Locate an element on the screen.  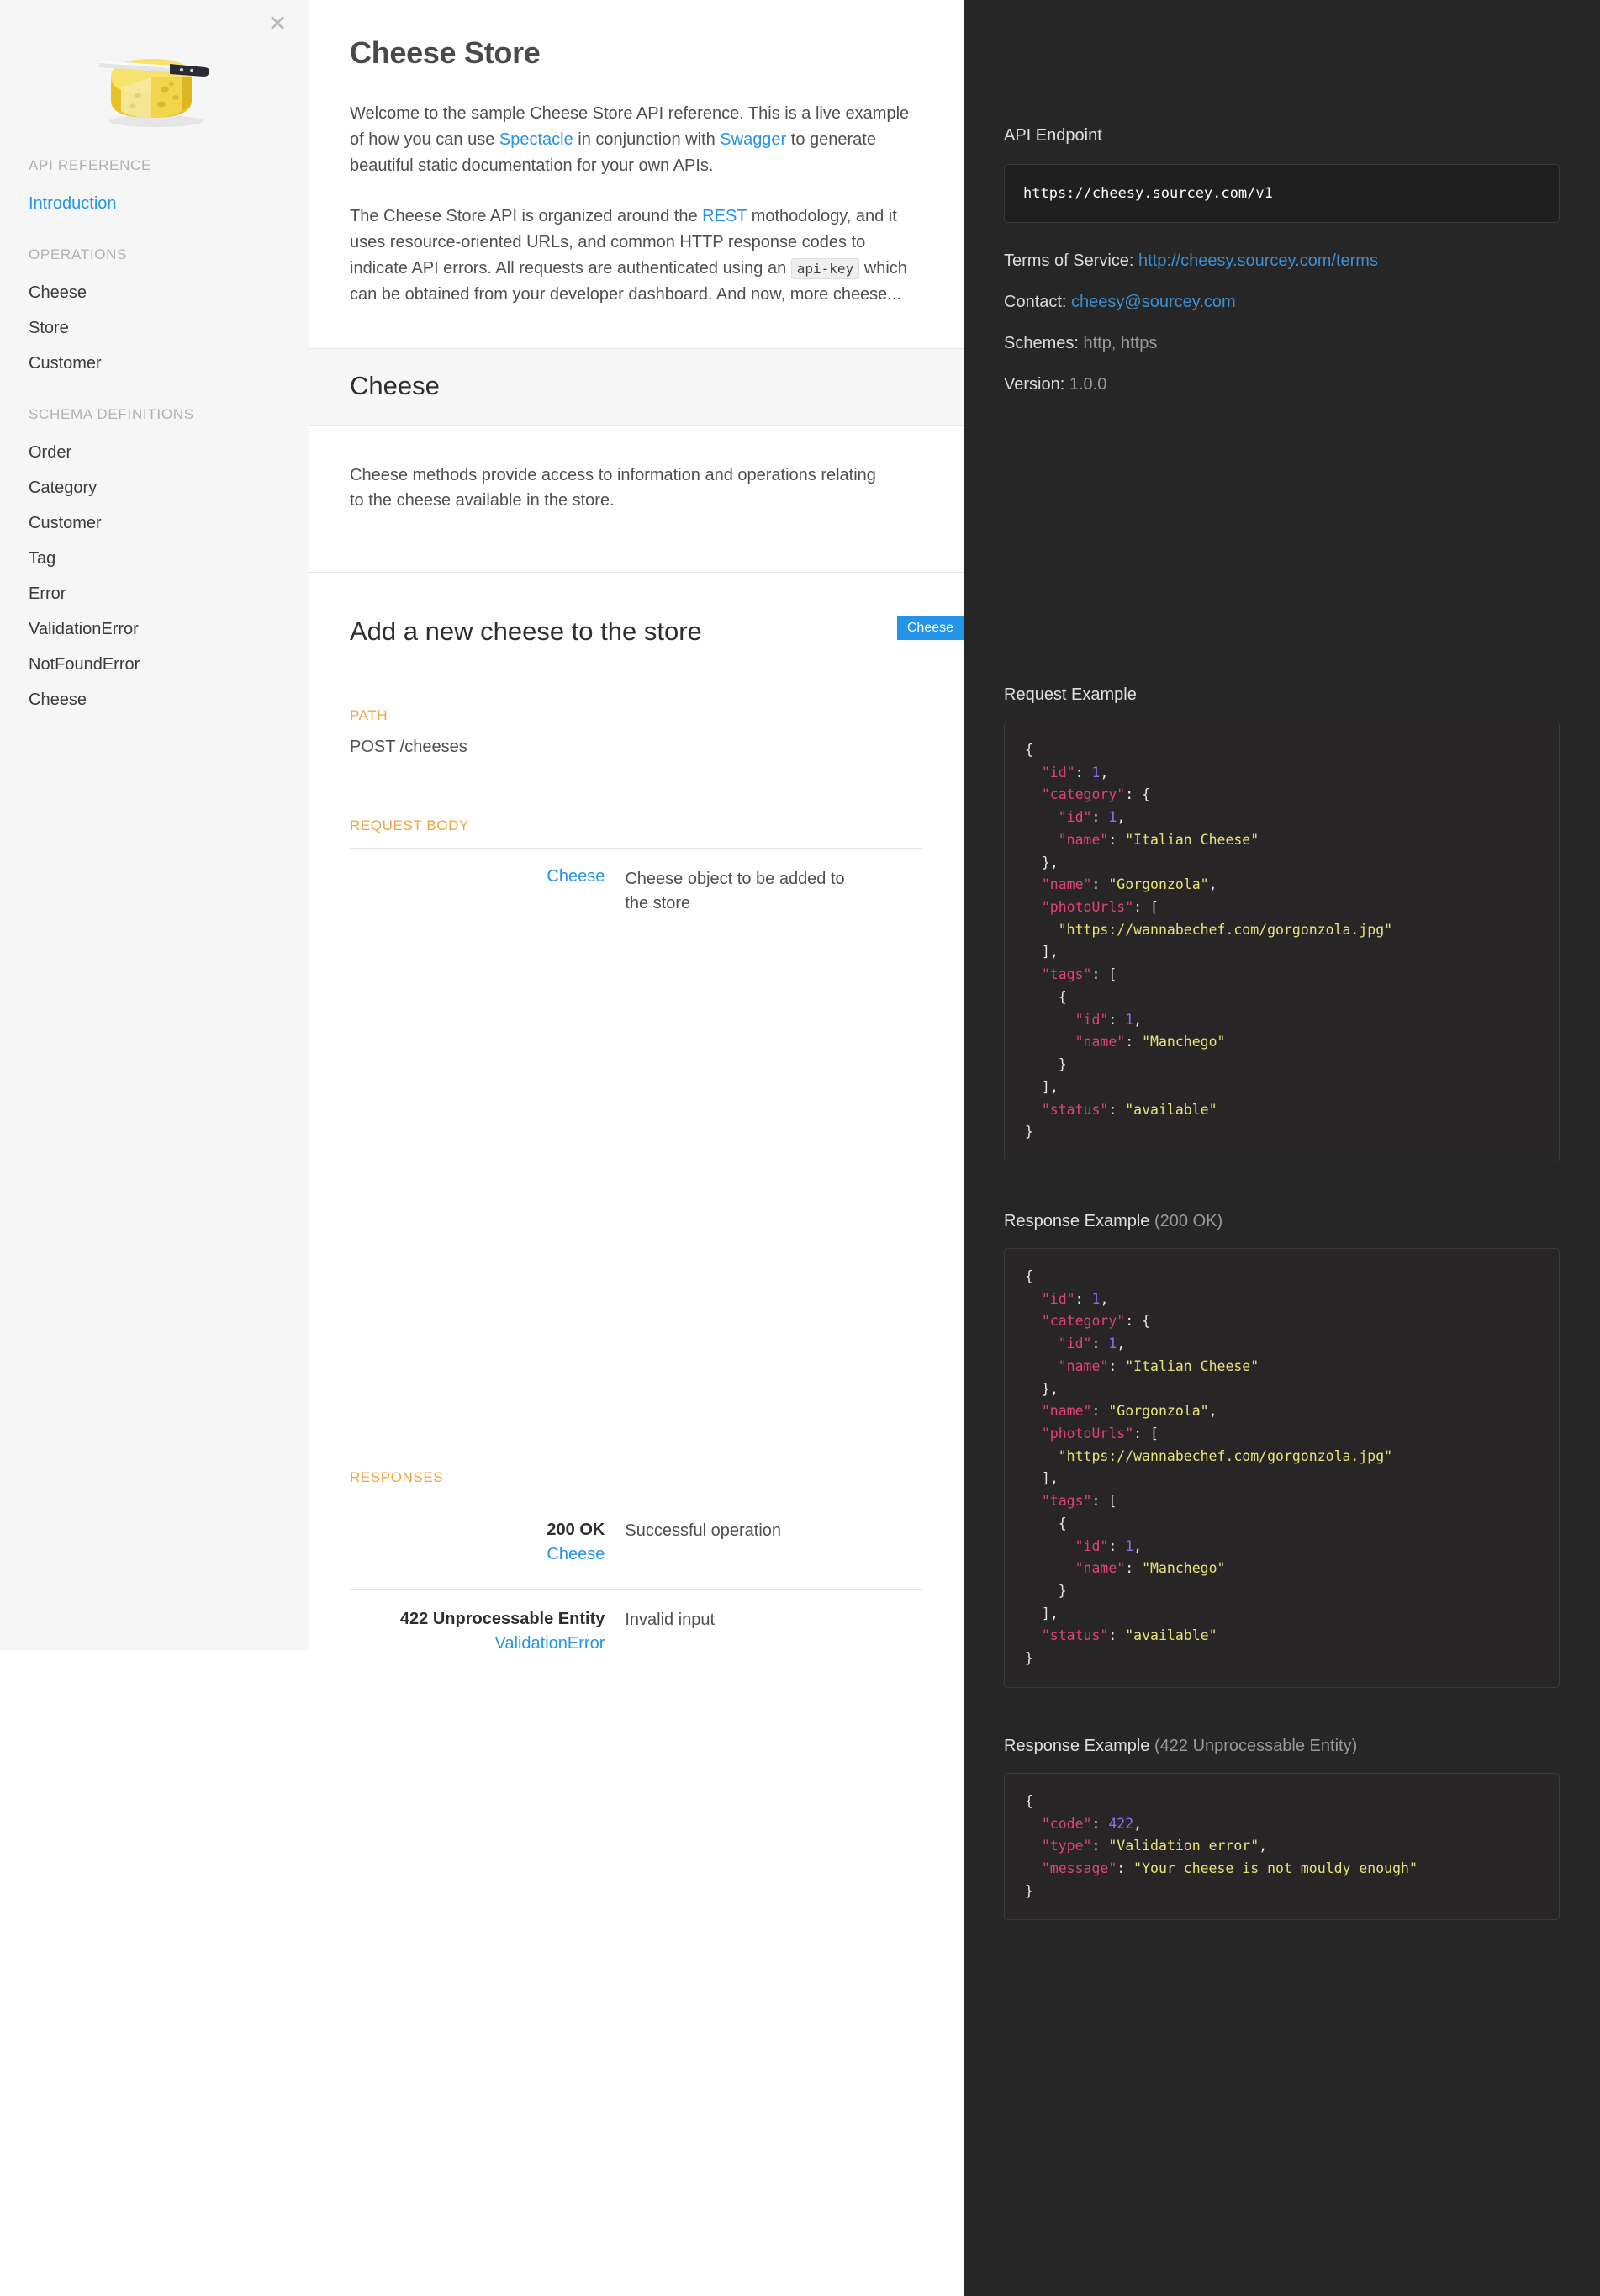
page-title: Cheese Store is located at coordinates (445, 52).